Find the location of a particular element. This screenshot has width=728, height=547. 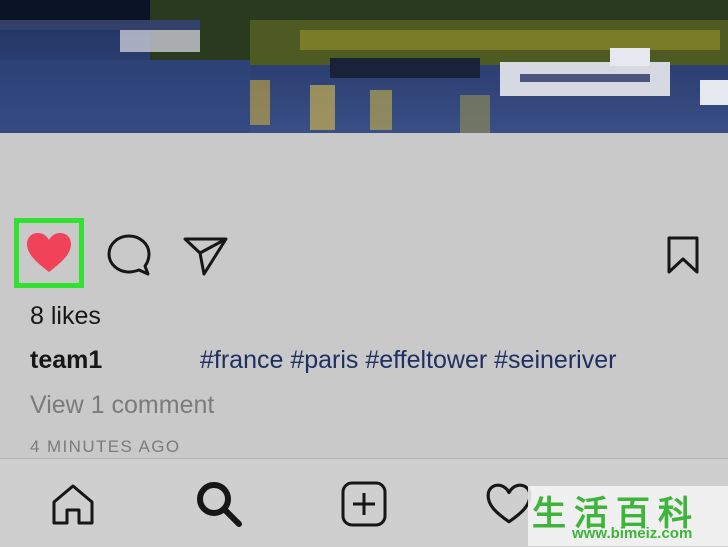

paper-plane-icon is located at coordinates (205, 256).